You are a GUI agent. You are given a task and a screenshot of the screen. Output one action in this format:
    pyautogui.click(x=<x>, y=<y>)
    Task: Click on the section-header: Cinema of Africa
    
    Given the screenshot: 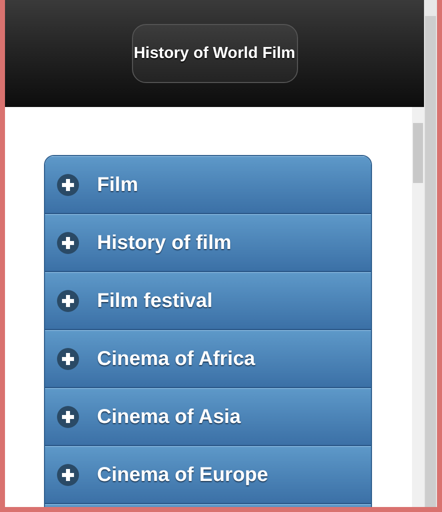 What is the action you would take?
    pyautogui.click(x=208, y=359)
    